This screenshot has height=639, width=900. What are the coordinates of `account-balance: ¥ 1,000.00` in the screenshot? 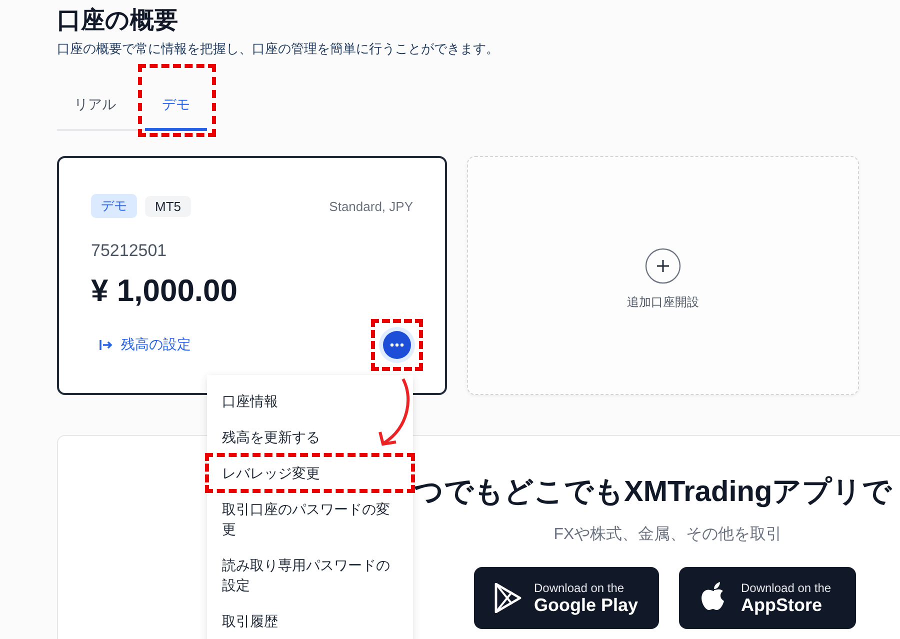 It's located at (164, 291).